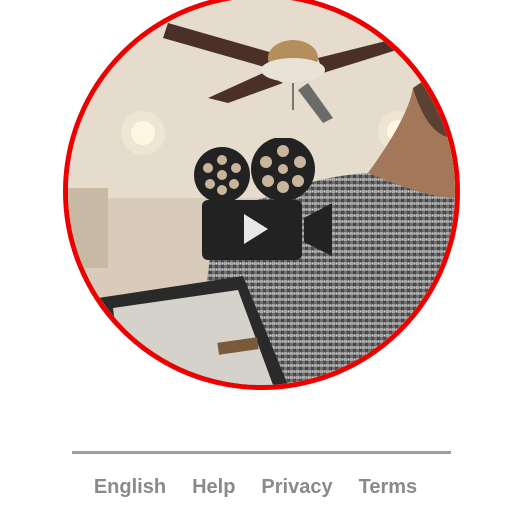 This screenshot has height=518, width=521. Describe the element at coordinates (130, 487) in the screenshot. I see `footer-link-english: English` at that location.